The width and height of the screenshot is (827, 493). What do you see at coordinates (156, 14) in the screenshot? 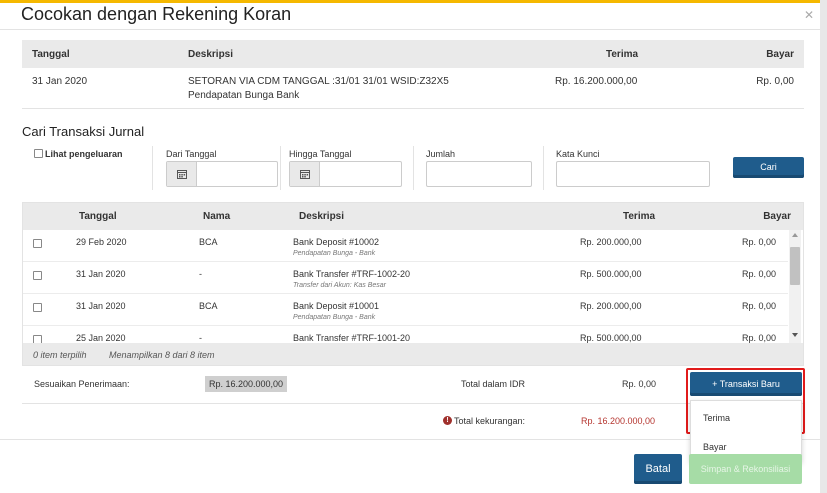
I see `modal-title: Cocokan dengan Rekening Koran` at bounding box center [156, 14].